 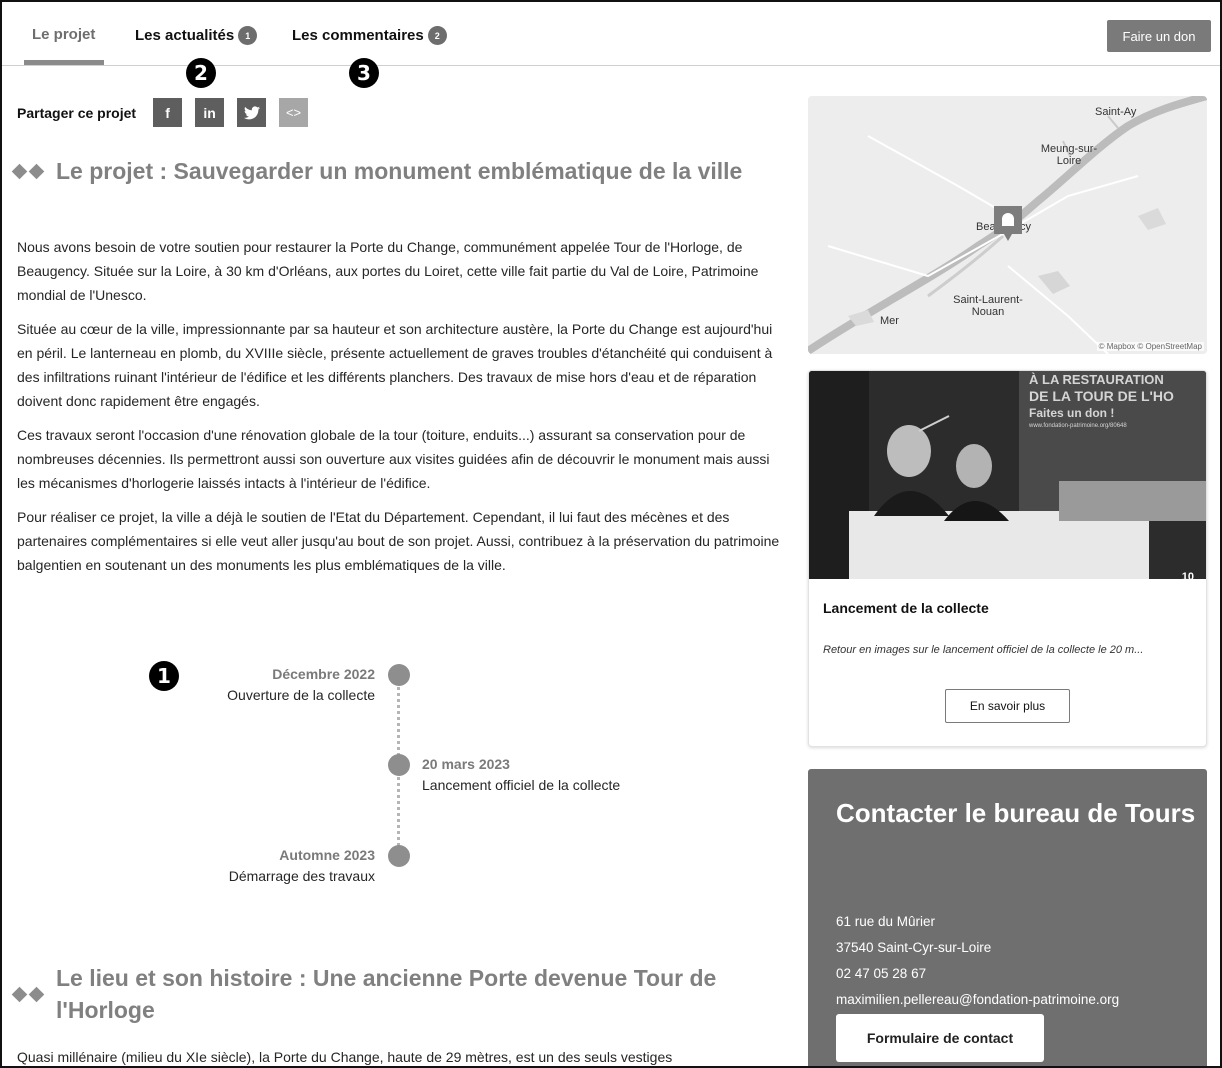 I want to click on active-tab-indicator, so click(x=64, y=62).